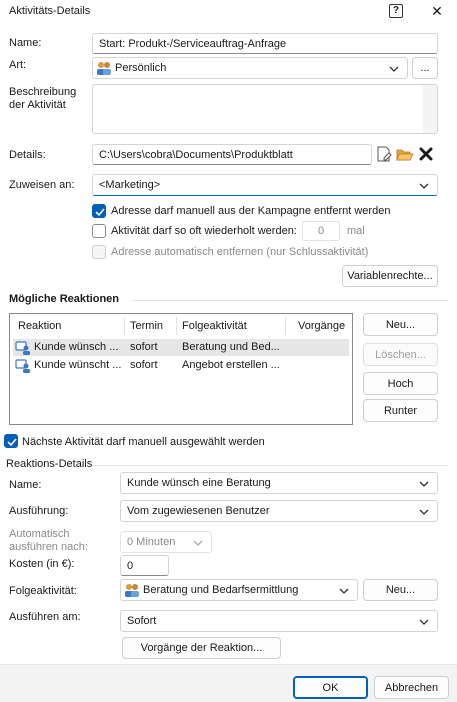  Describe the element at coordinates (45, 617) in the screenshot. I see `rd-run-label: Ausführen am:` at that location.